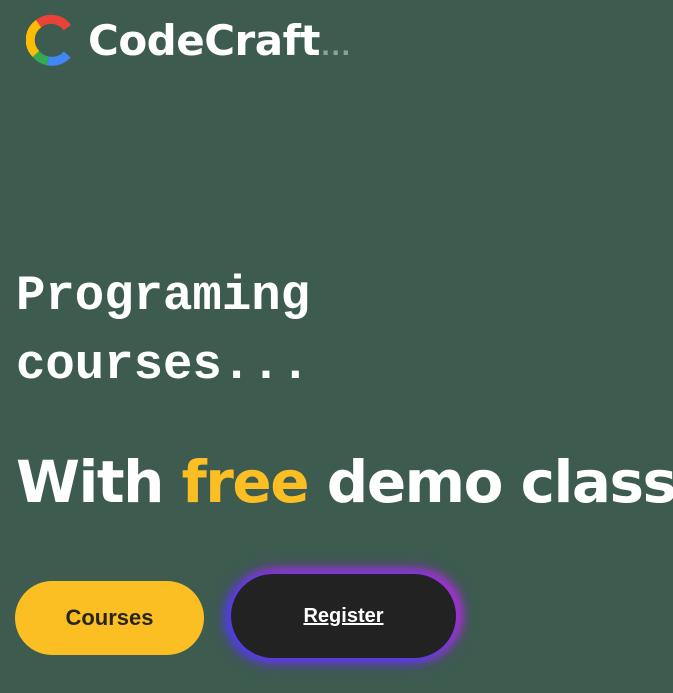 This screenshot has width=673, height=693. I want to click on headline-line-1: Programing, so click(163, 296).